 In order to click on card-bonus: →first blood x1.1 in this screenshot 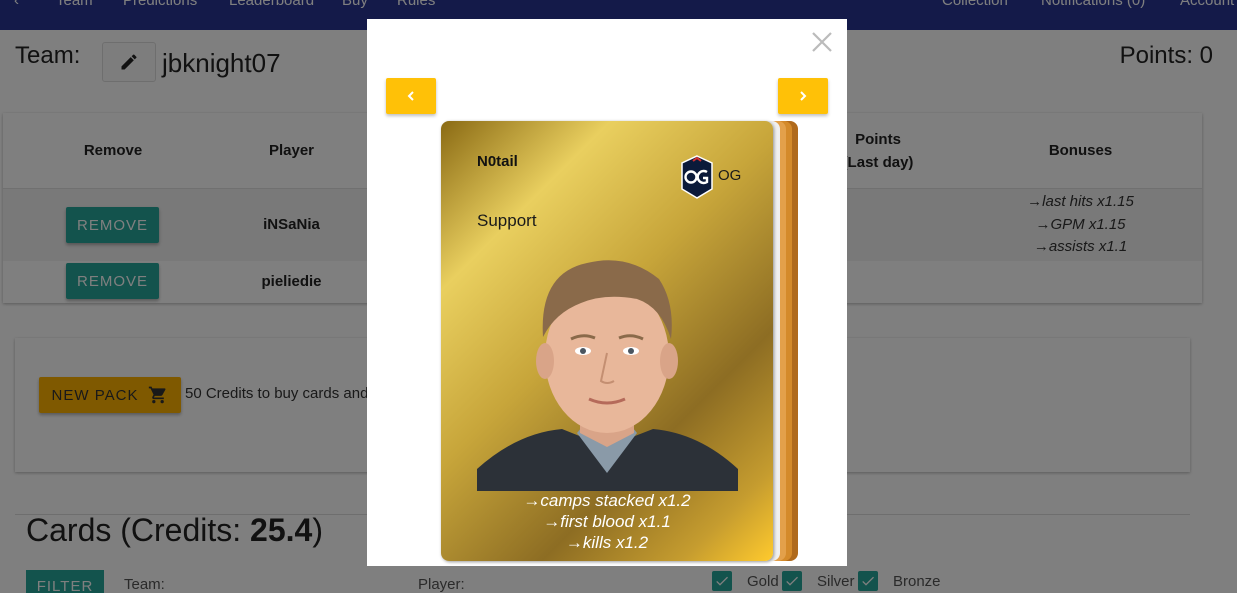, I will do `click(607, 521)`.